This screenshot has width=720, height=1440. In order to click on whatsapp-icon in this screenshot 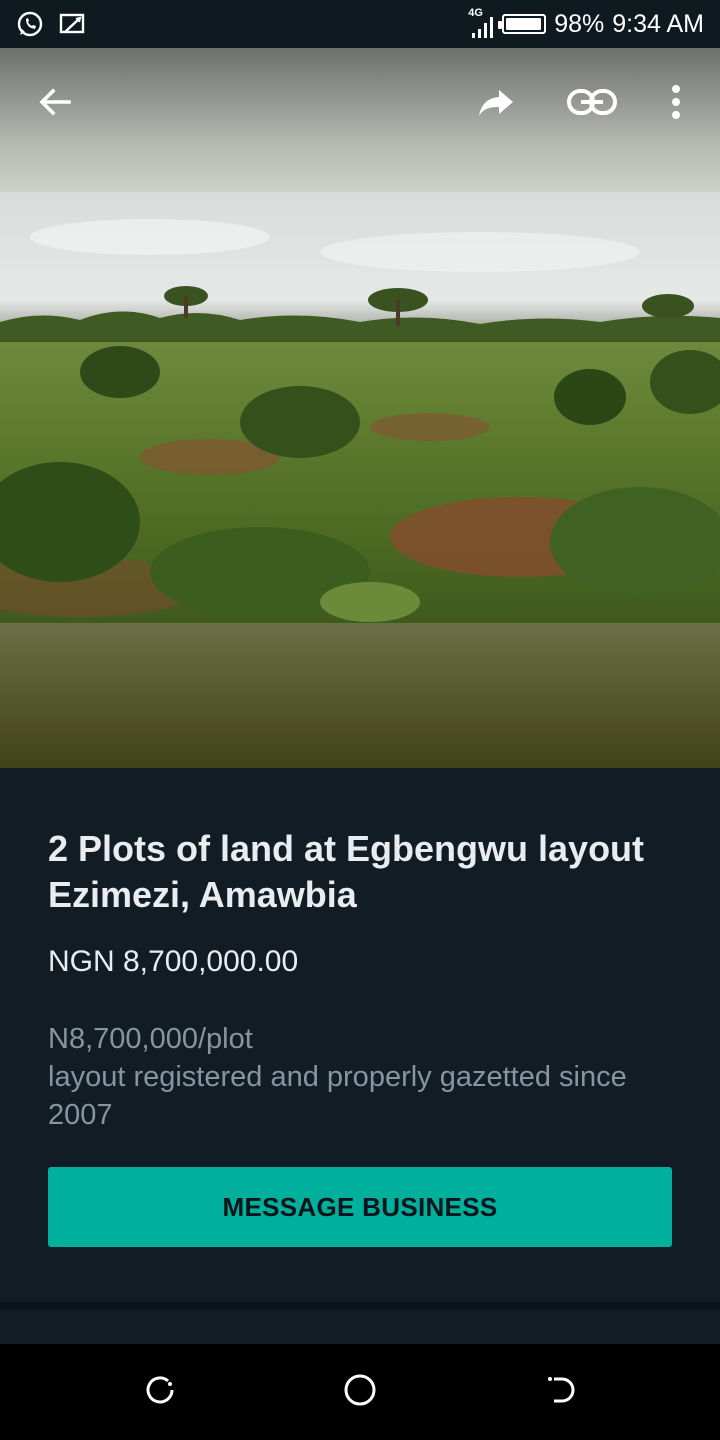, I will do `click(30, 24)`.